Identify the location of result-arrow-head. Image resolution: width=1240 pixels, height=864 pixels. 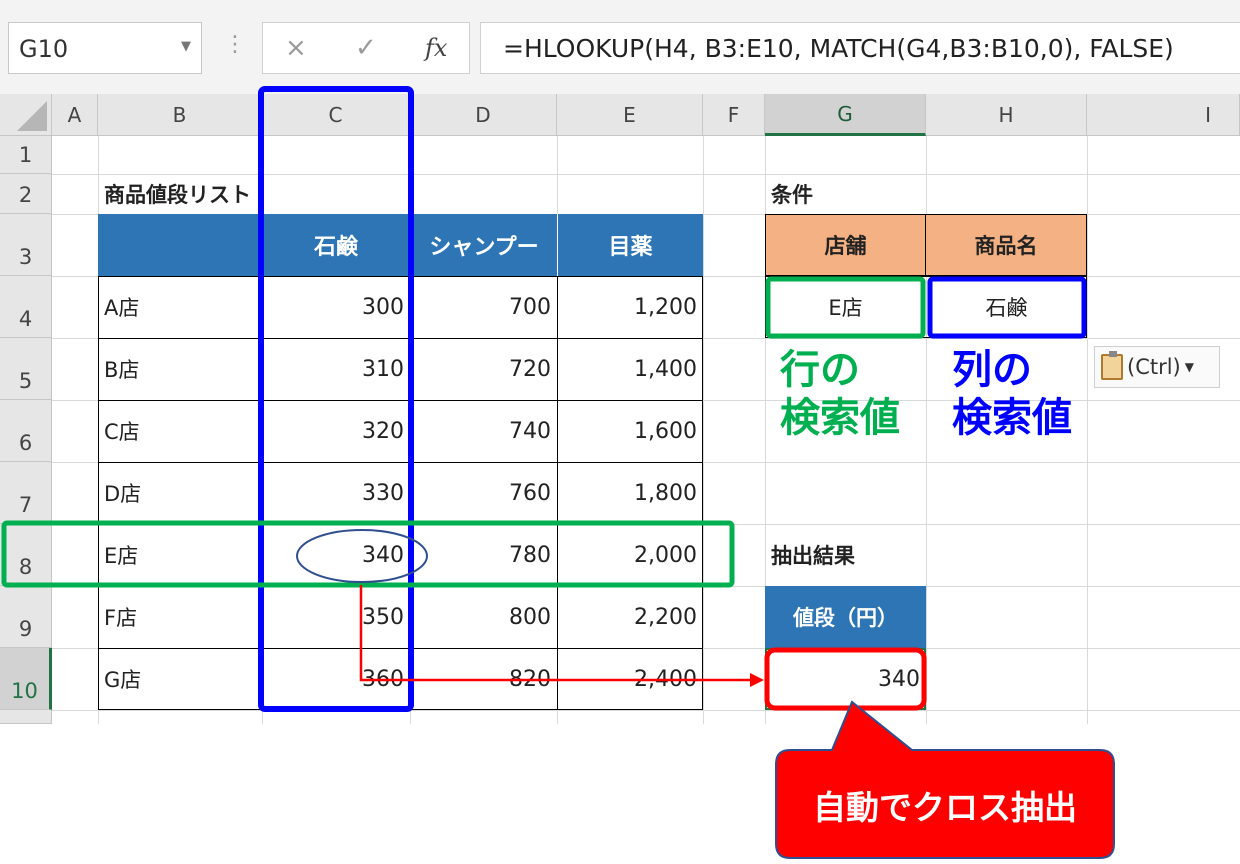
(757, 680).